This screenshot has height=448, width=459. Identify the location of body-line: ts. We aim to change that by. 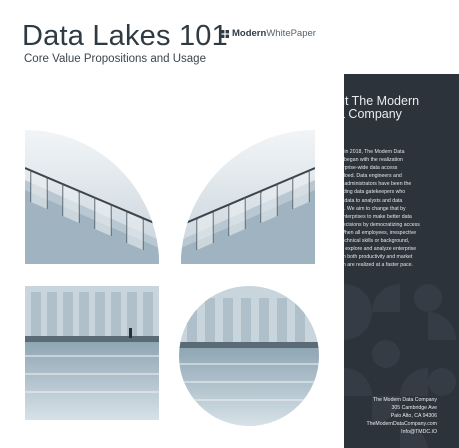
(375, 208).